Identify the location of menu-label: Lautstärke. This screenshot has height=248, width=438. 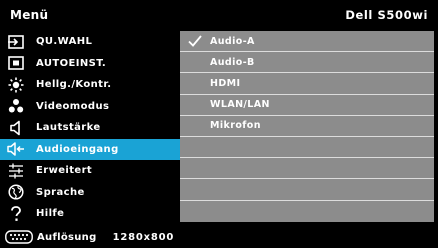
(68, 128).